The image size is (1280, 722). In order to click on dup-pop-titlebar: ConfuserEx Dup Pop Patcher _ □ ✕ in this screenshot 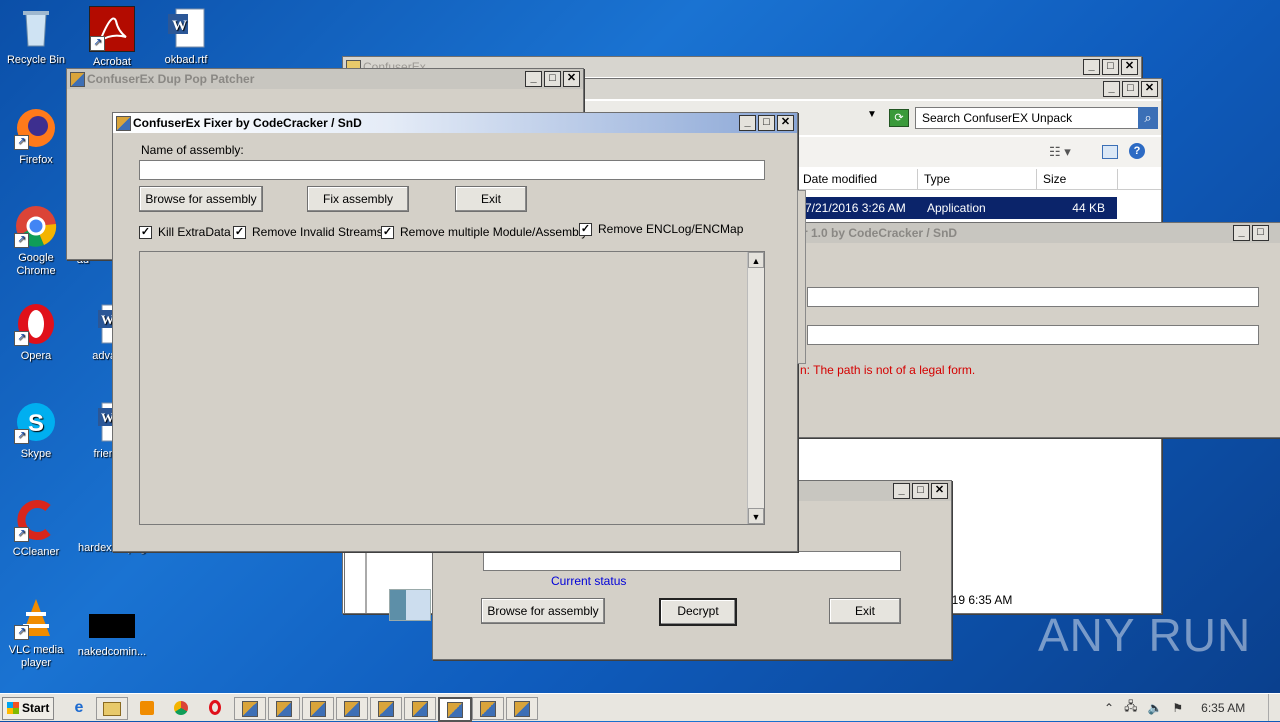, I will do `click(325, 79)`.